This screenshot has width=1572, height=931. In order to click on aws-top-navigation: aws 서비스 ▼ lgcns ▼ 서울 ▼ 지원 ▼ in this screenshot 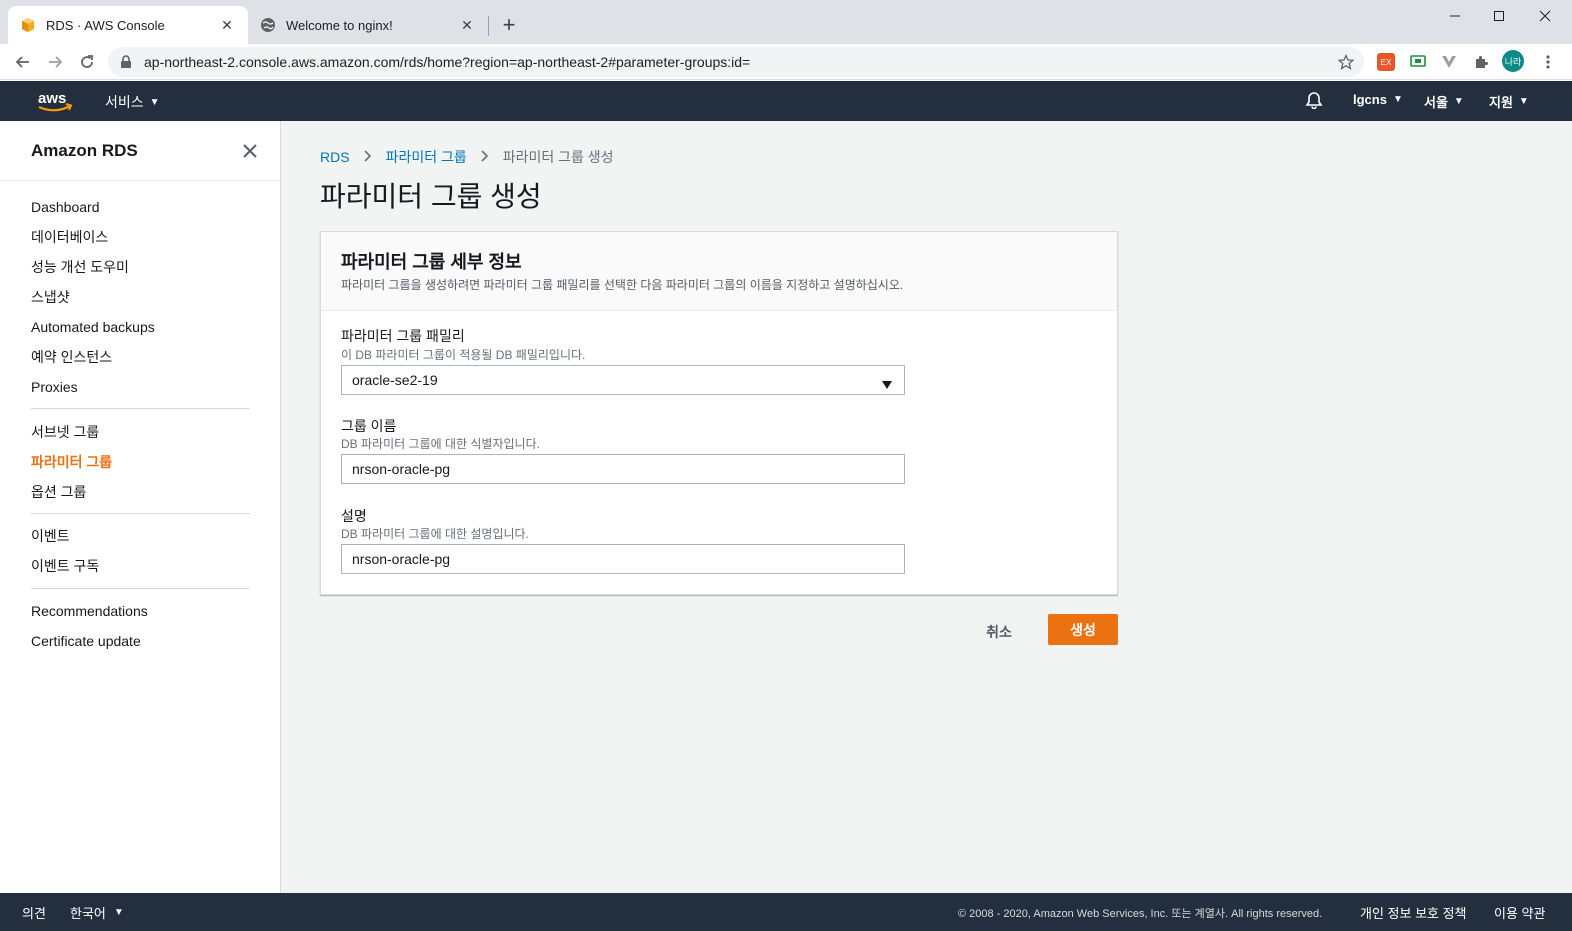, I will do `click(786, 101)`.